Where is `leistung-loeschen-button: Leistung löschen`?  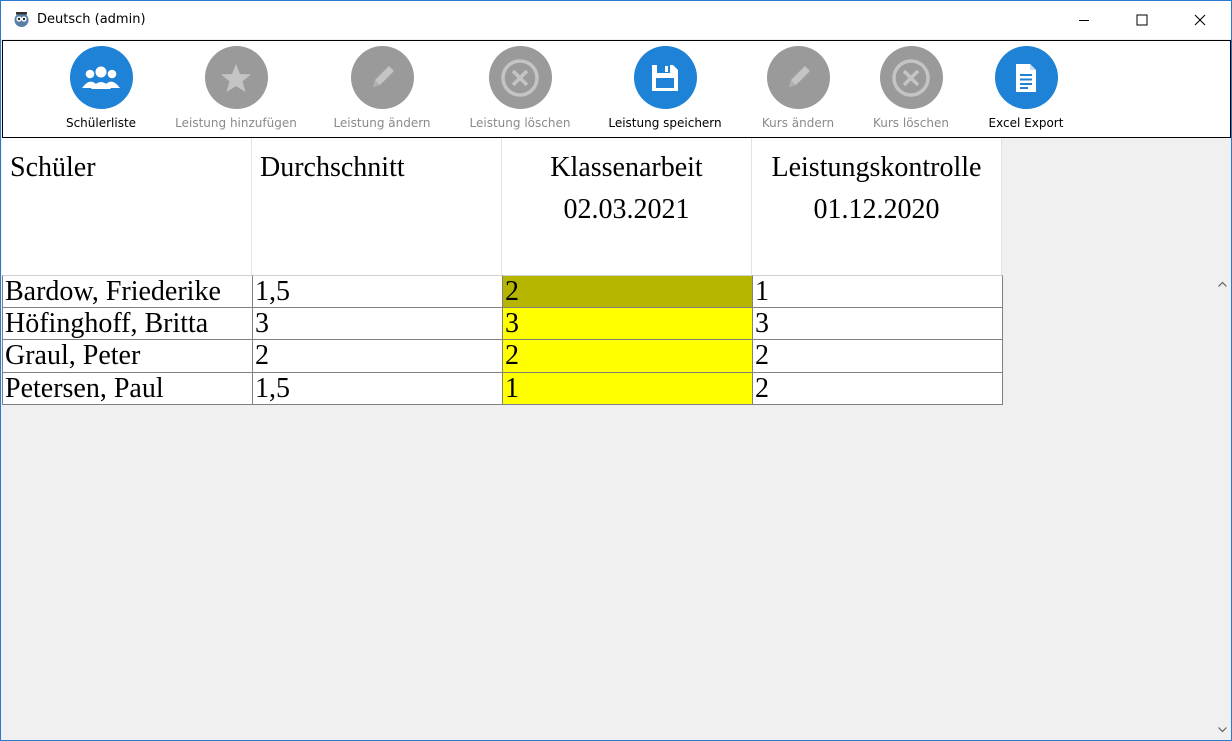 leistung-loeschen-button: Leistung löschen is located at coordinates (520, 89).